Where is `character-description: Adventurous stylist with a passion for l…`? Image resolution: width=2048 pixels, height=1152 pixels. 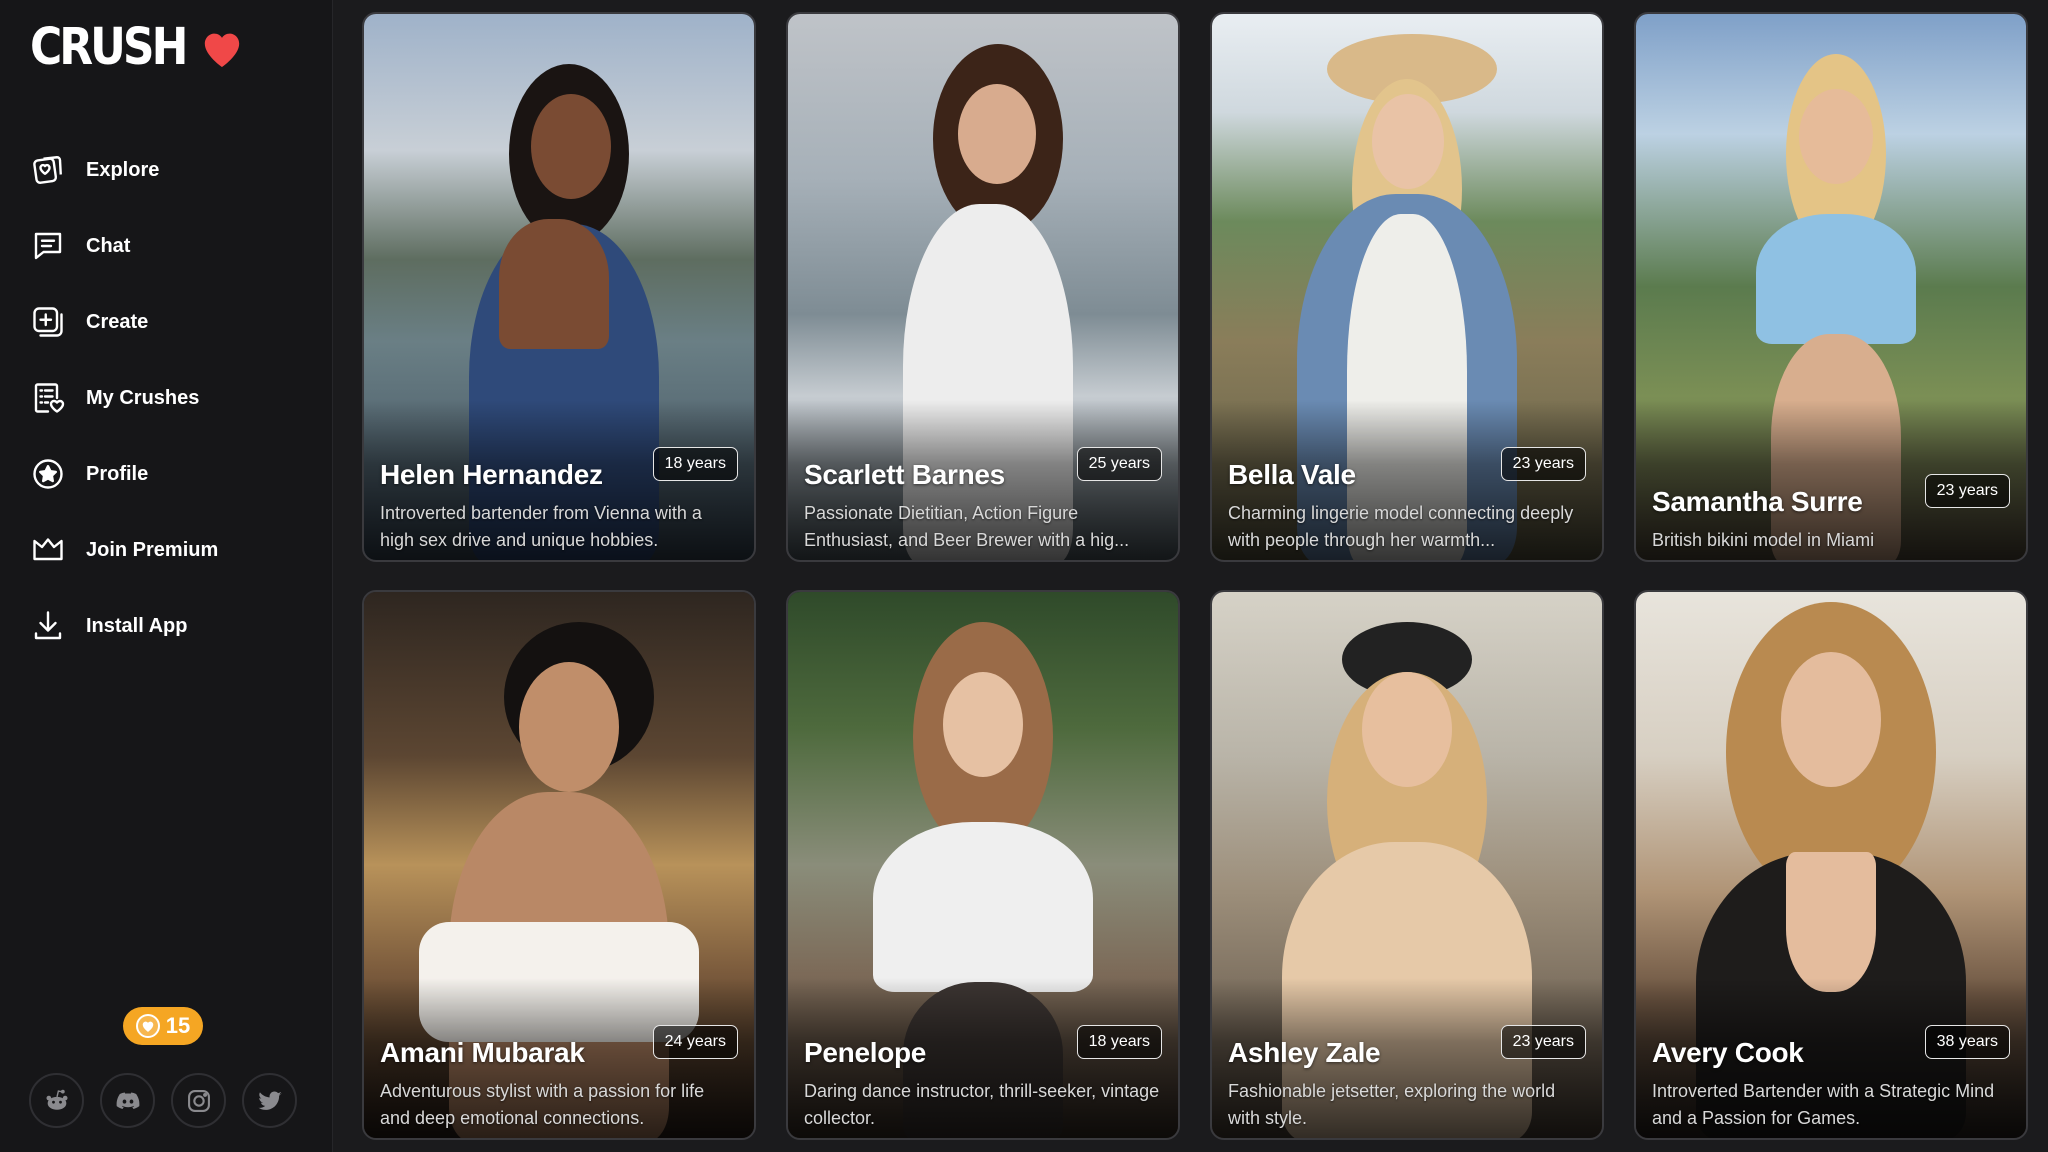
character-description: Adventurous stylist with a passion for l… is located at coordinates (542, 1104).